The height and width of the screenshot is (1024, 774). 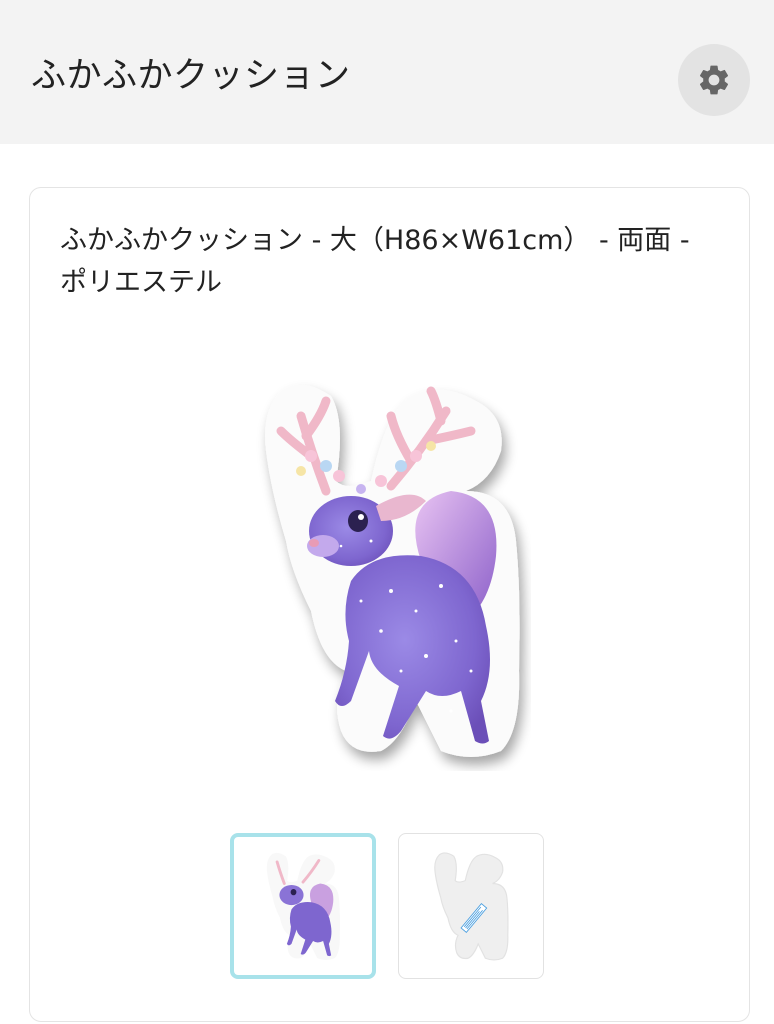 I want to click on gear-icon, so click(x=714, y=80).